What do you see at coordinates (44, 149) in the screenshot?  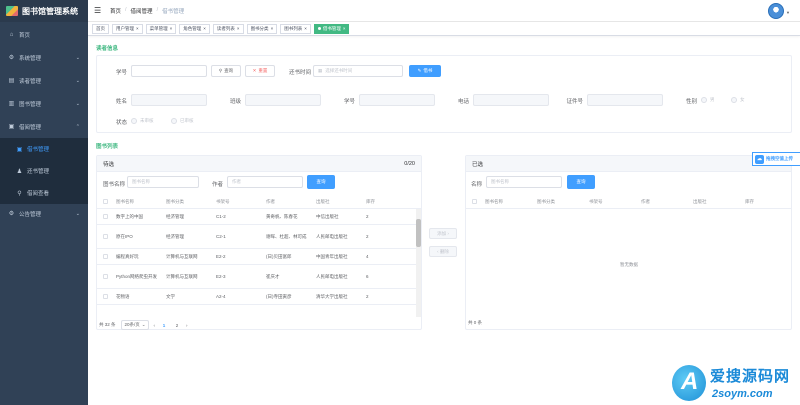 I see `sidebar-subitem-borrow-manage: ▣ 借书管理` at bounding box center [44, 149].